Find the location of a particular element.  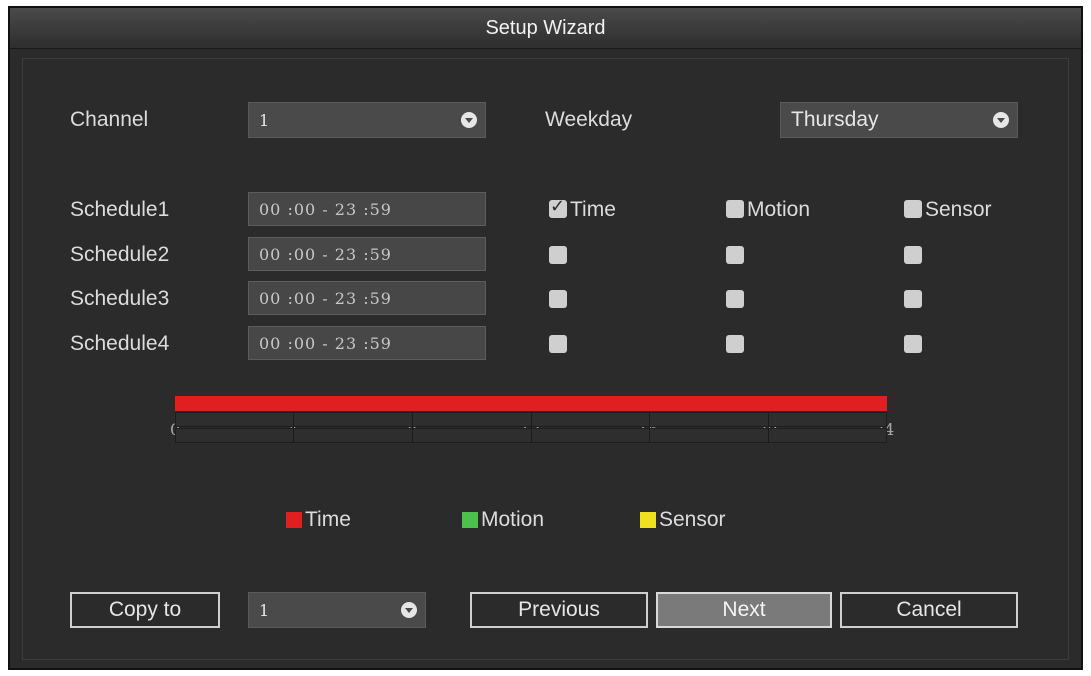

weekday-label: Weekday is located at coordinates (589, 119).